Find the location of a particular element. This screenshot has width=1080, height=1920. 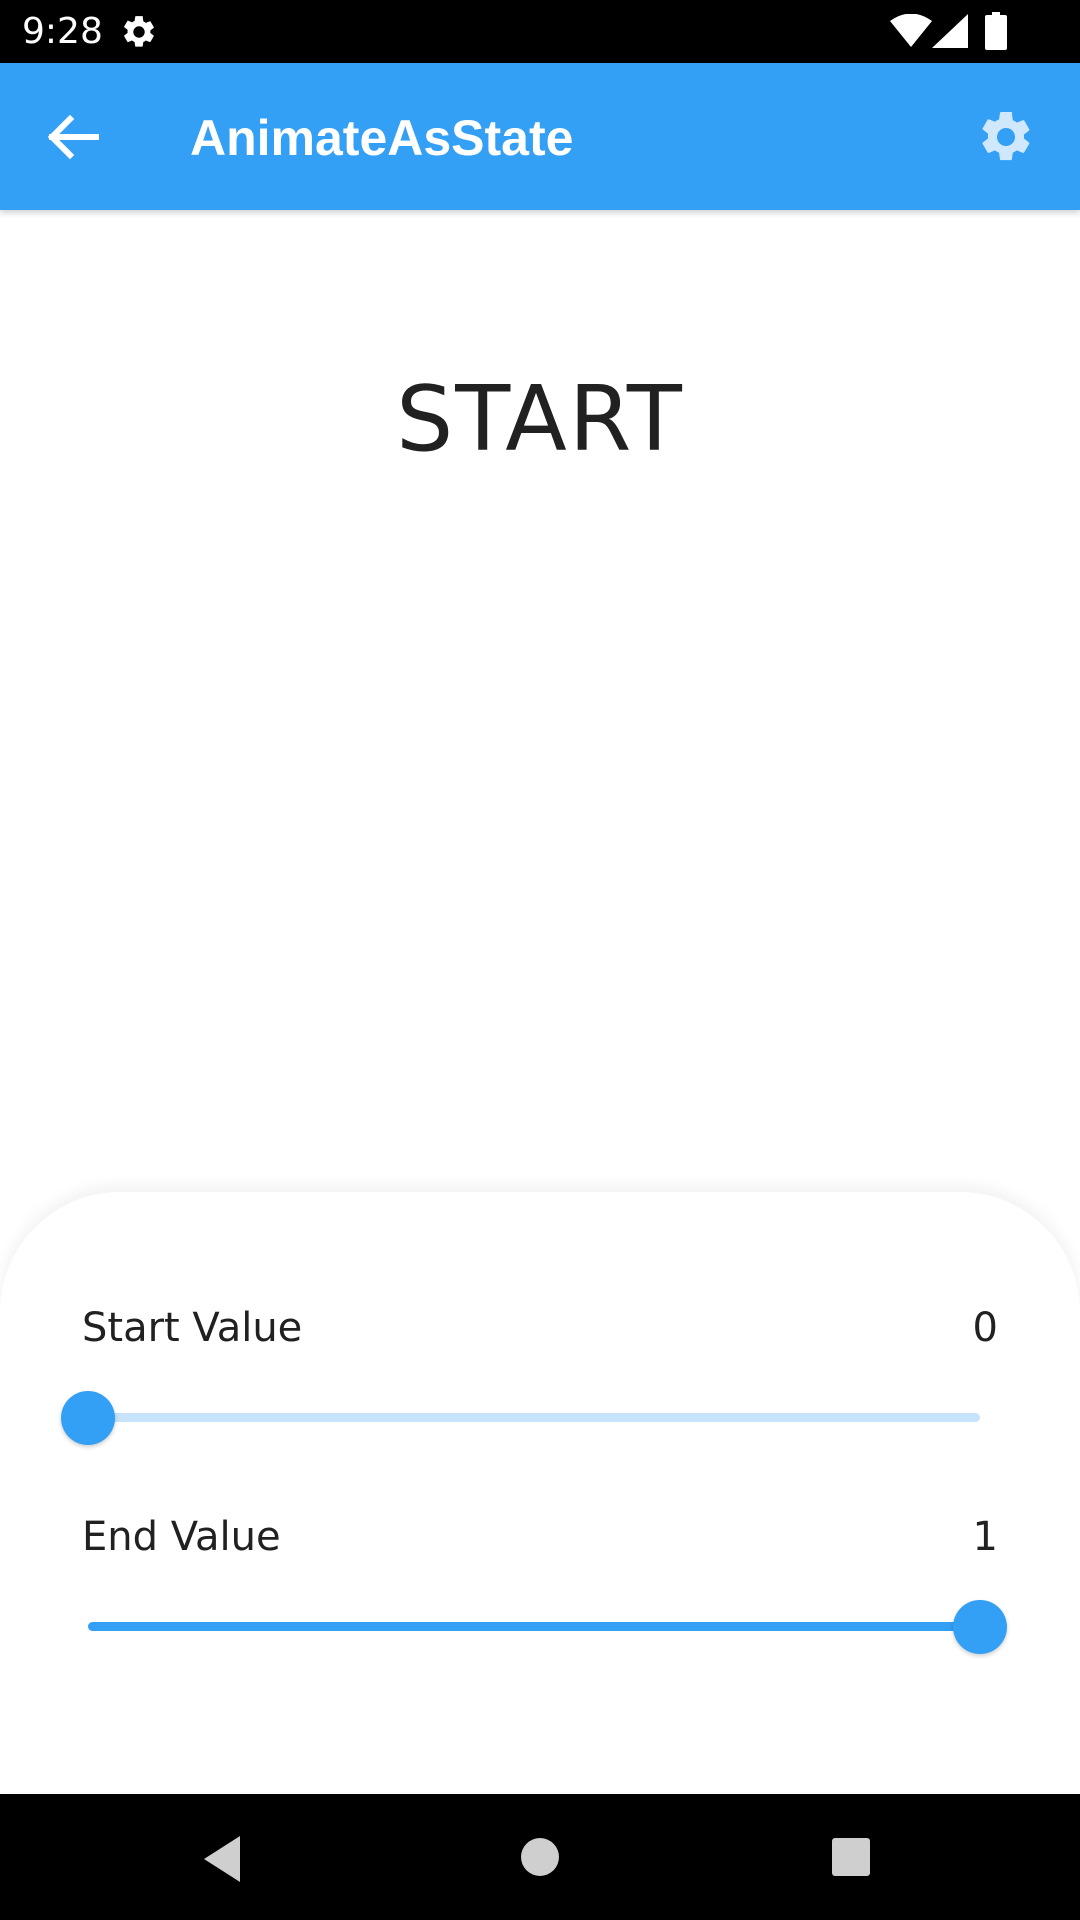

arrow-back-icon is located at coordinates (74, 137).